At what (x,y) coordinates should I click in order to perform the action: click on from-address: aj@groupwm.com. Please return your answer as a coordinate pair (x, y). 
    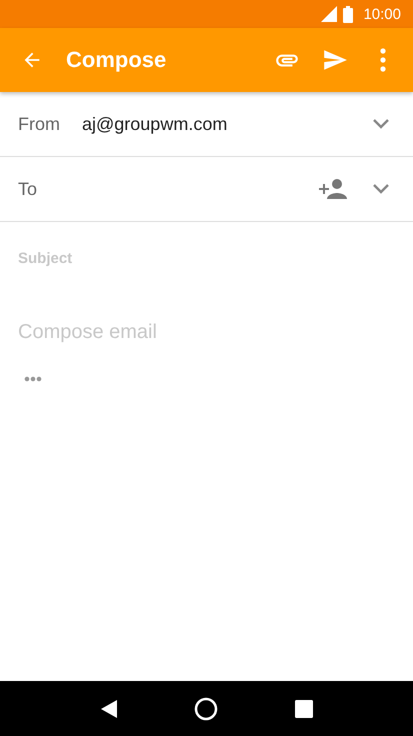
    Looking at the image, I should click on (155, 124).